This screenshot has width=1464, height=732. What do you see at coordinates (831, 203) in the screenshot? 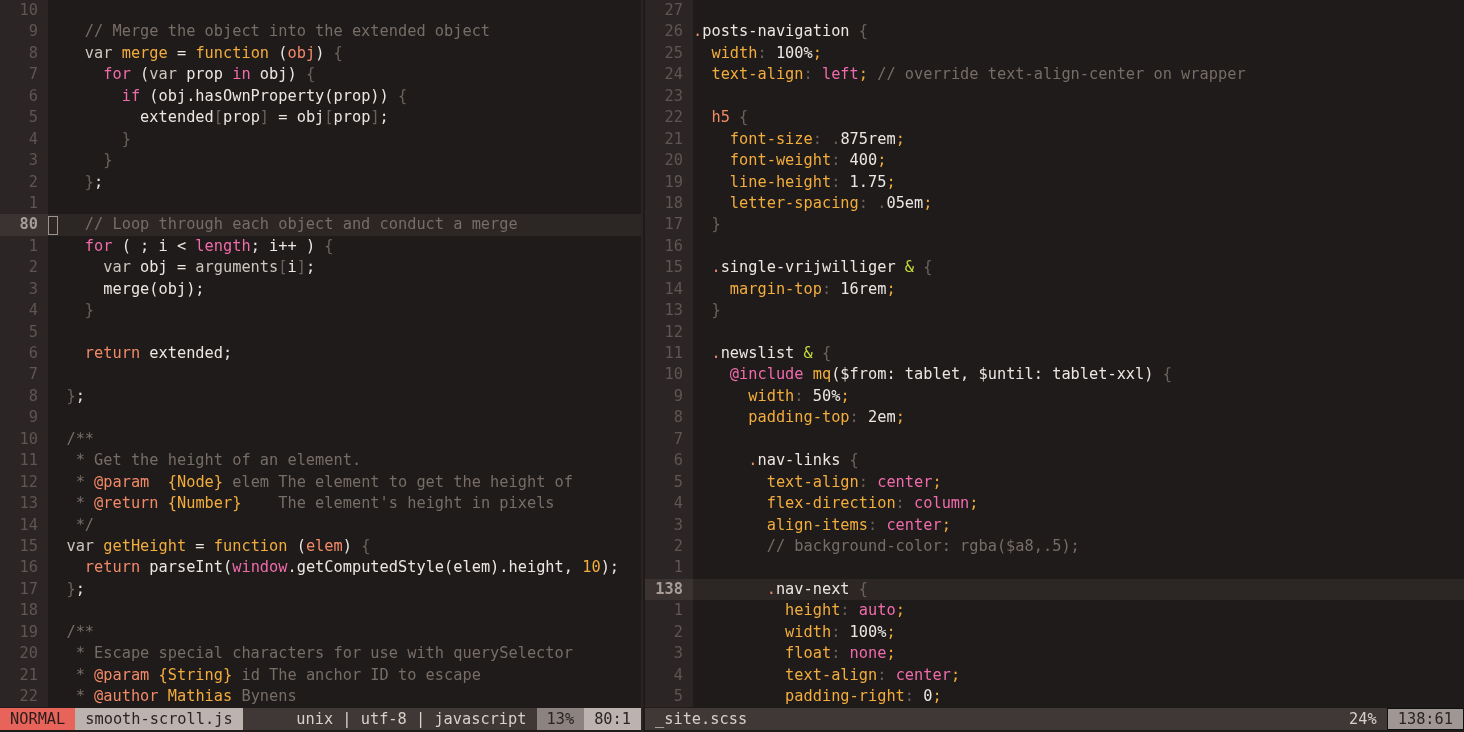
I see `code-line: letter-spacing: .05em;` at bounding box center [831, 203].